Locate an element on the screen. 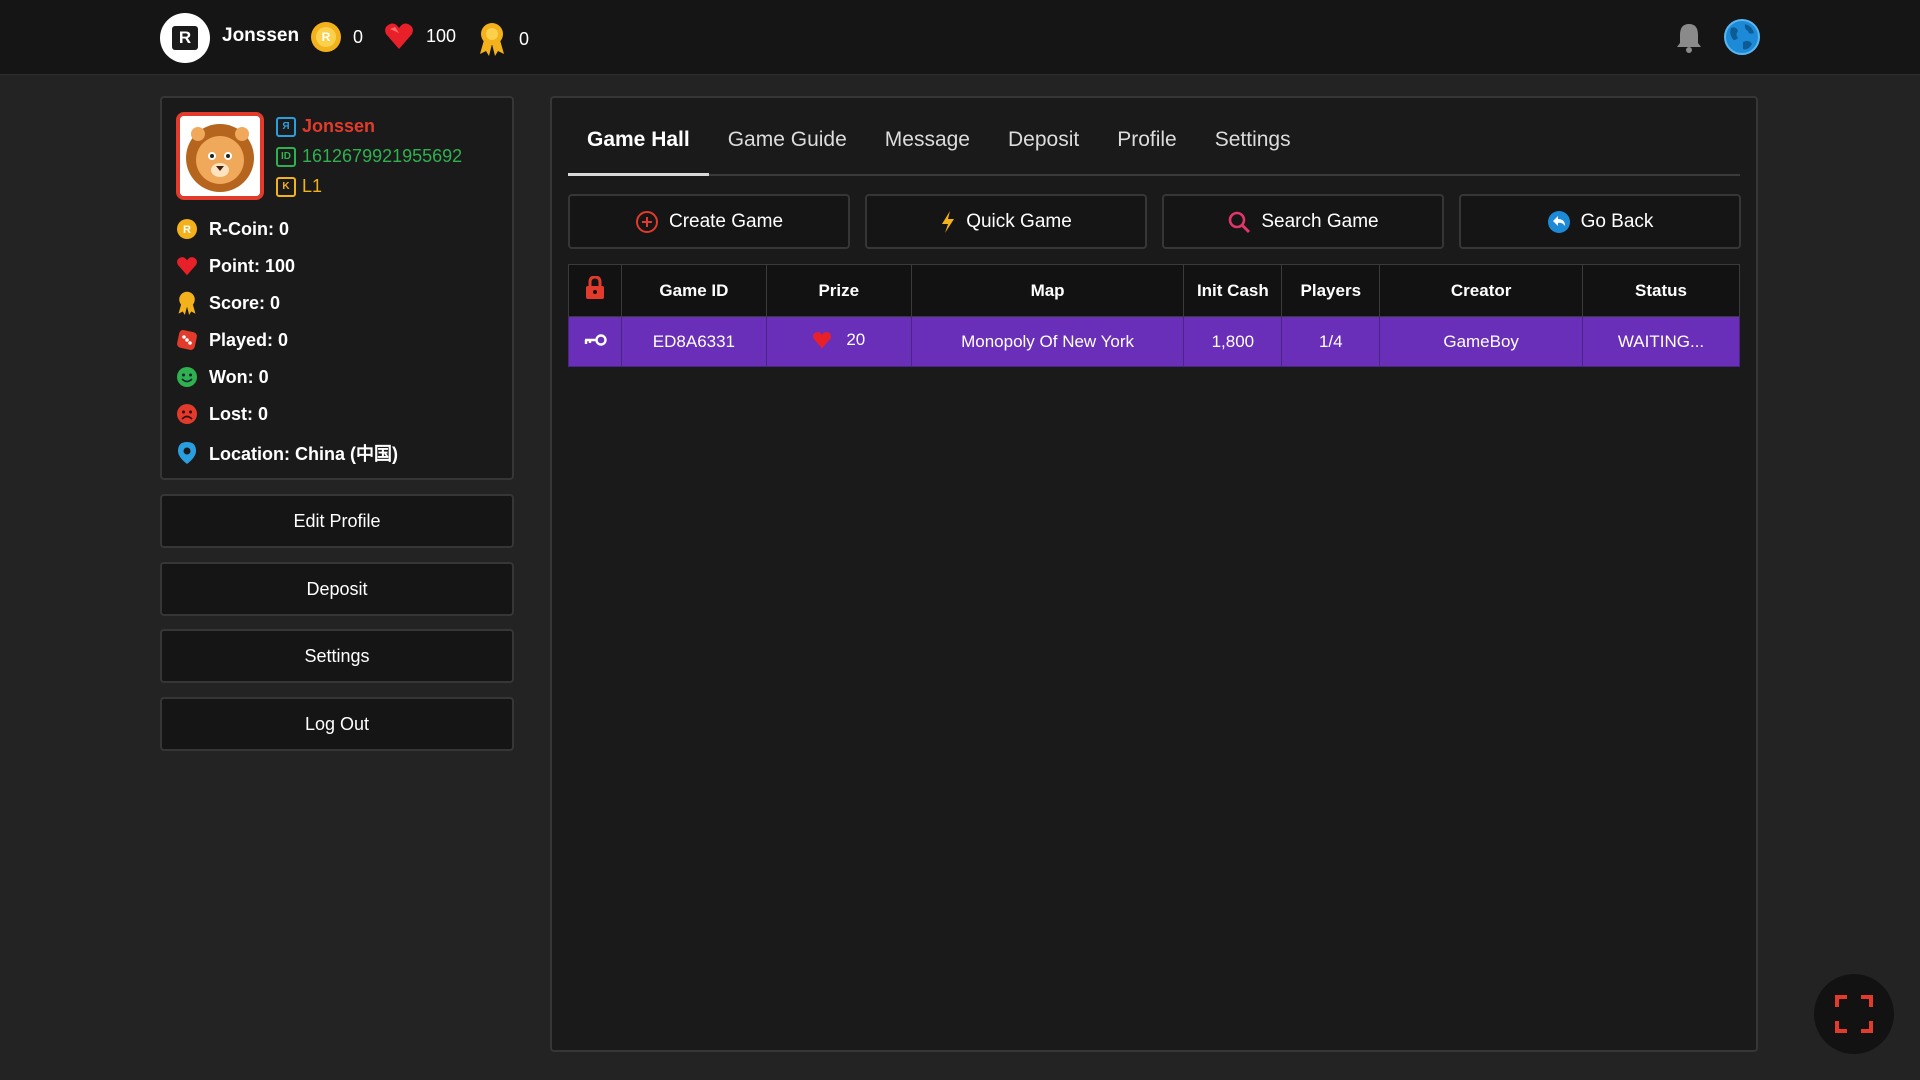 Image resolution: width=1920 pixels, height=1080 pixels. plus-circle-icon is located at coordinates (646, 221).